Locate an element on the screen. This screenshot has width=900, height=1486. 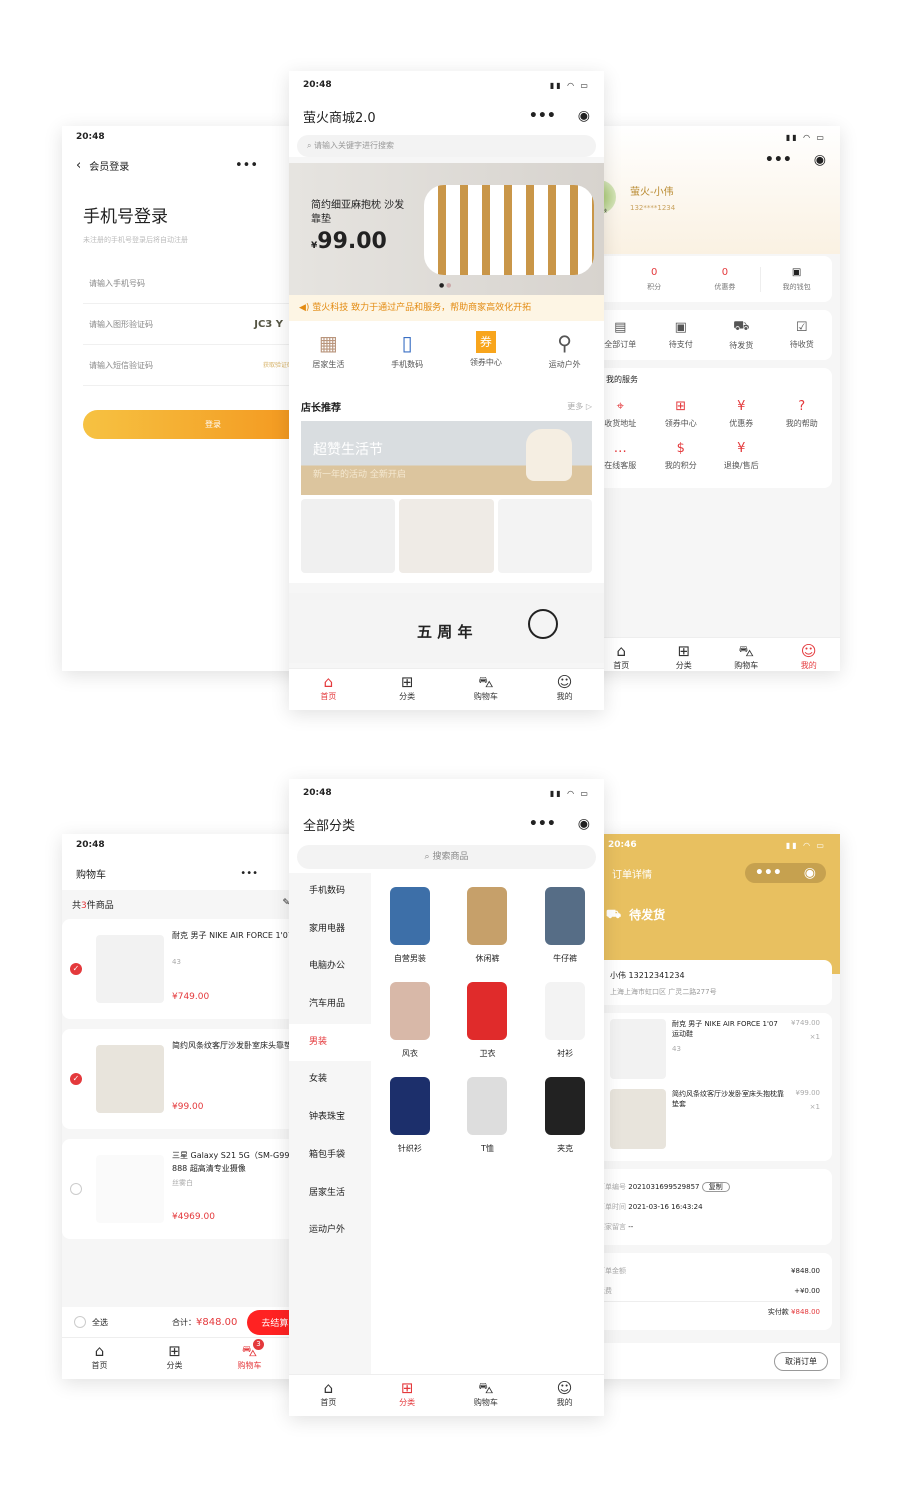
hero-banner: 简约细亚麻抱枕 沙发靠垫 ¥99.00 ● ● is located at coordinates (446, 229).